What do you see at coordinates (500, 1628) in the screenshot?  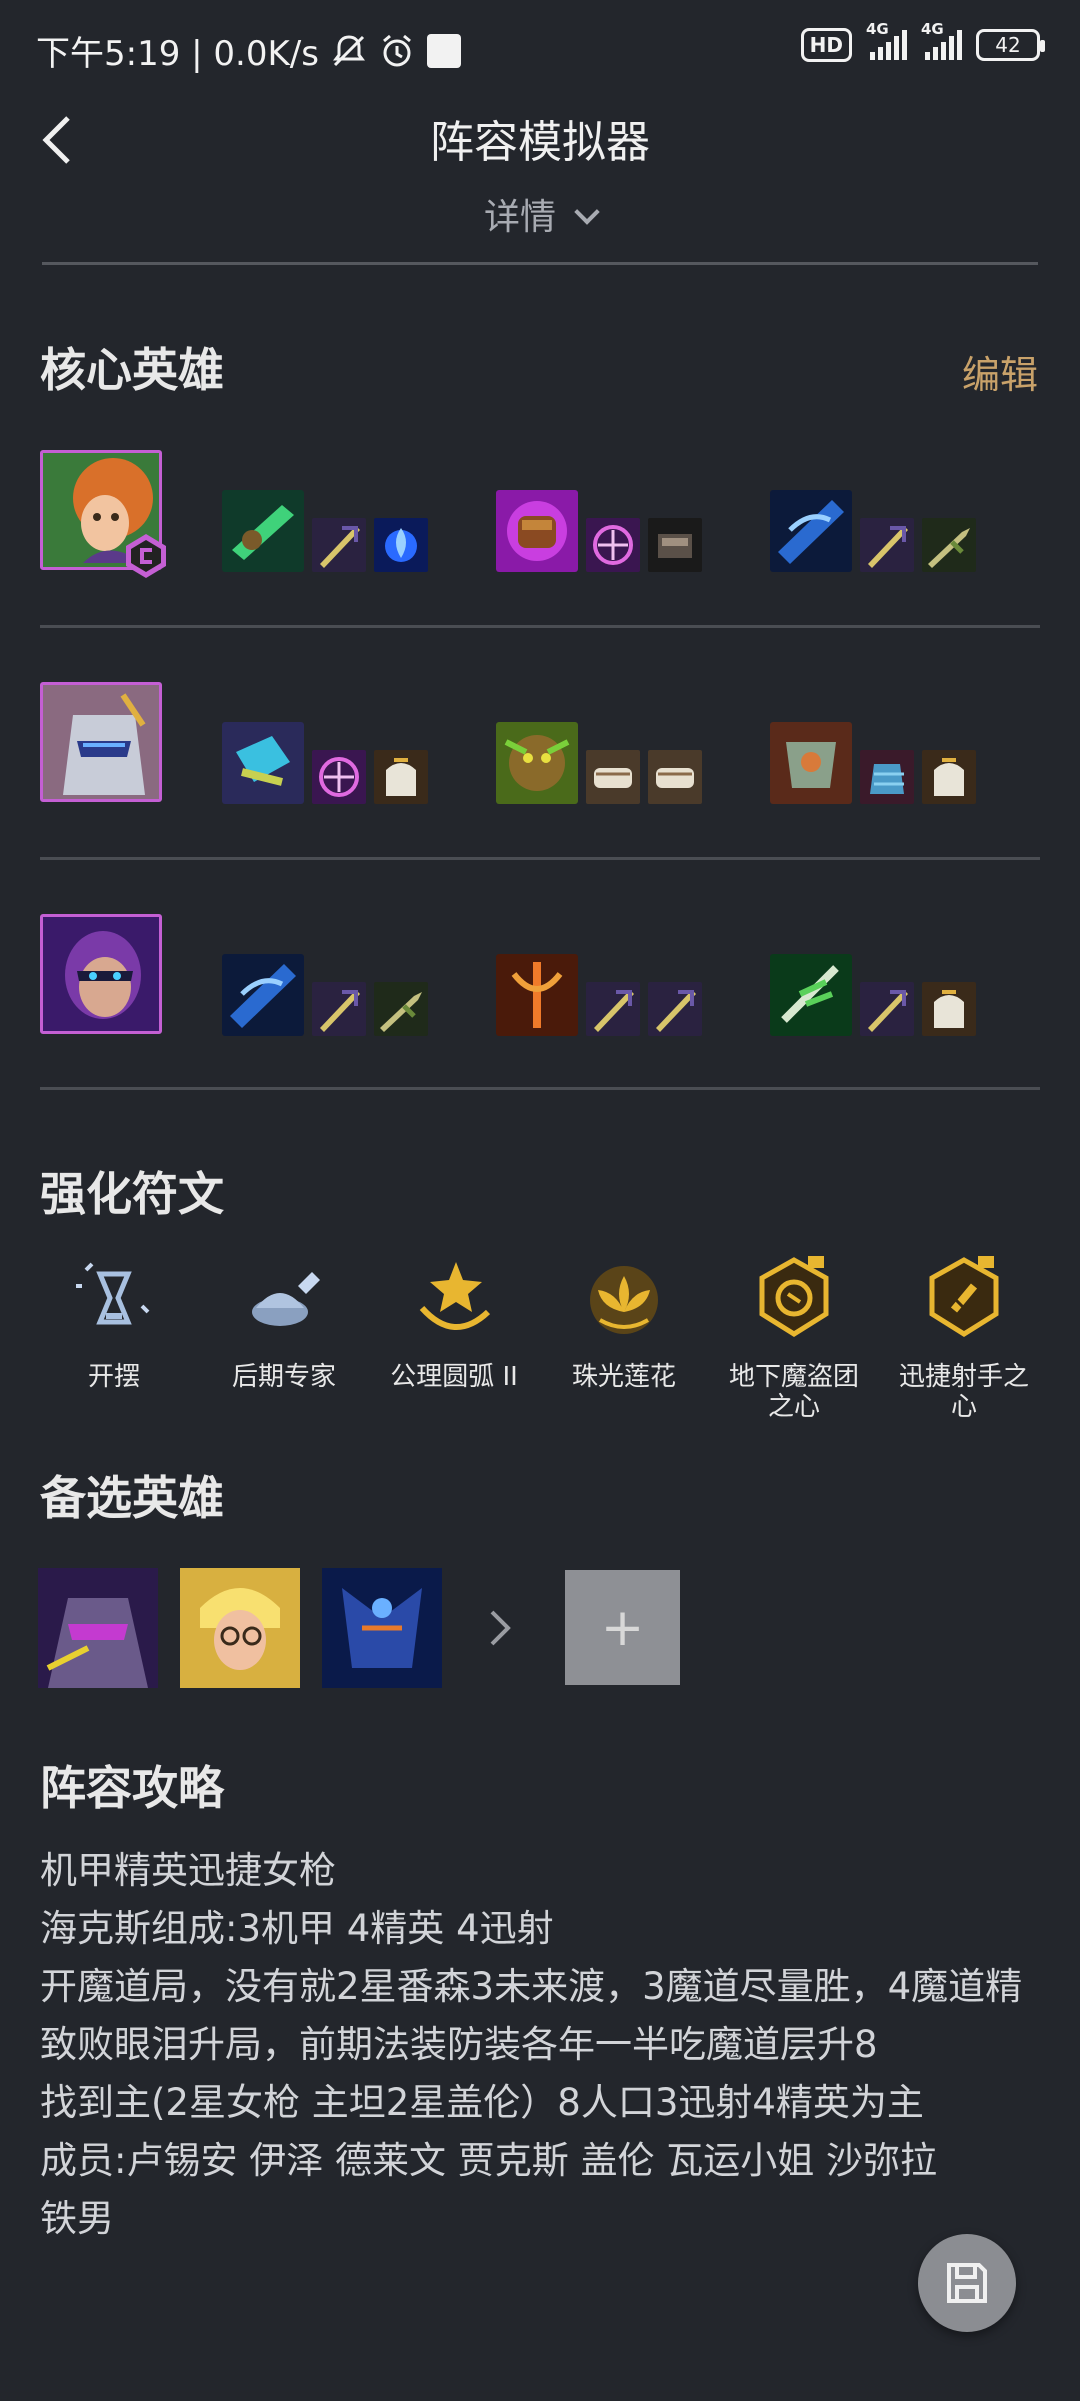 I see `chevron-right-icon` at bounding box center [500, 1628].